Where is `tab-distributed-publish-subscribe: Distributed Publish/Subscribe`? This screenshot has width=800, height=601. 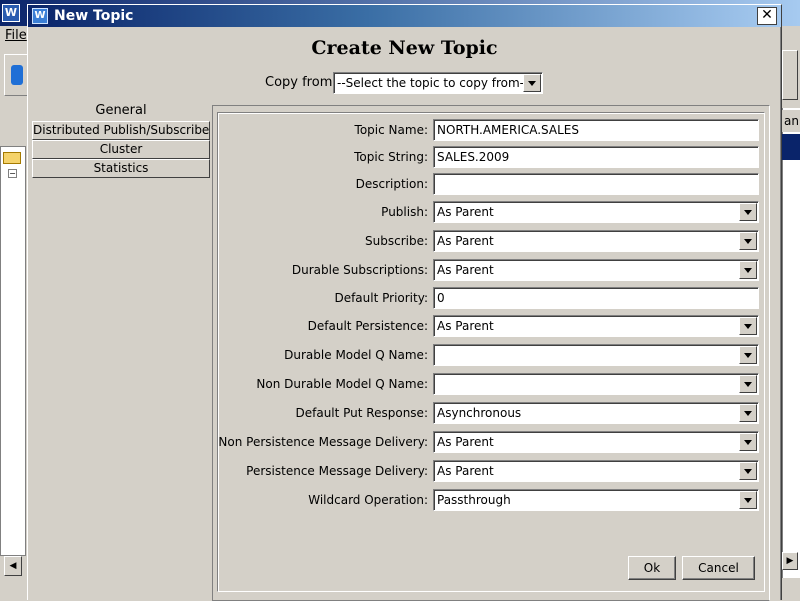 tab-distributed-publish-subscribe: Distributed Publish/Subscribe is located at coordinates (121, 130).